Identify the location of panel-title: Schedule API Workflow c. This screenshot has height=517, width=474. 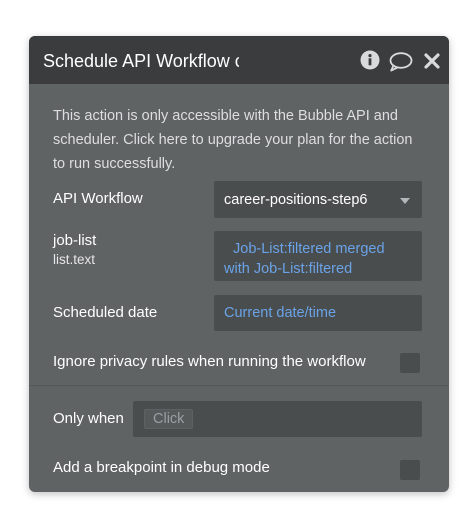
(141, 61).